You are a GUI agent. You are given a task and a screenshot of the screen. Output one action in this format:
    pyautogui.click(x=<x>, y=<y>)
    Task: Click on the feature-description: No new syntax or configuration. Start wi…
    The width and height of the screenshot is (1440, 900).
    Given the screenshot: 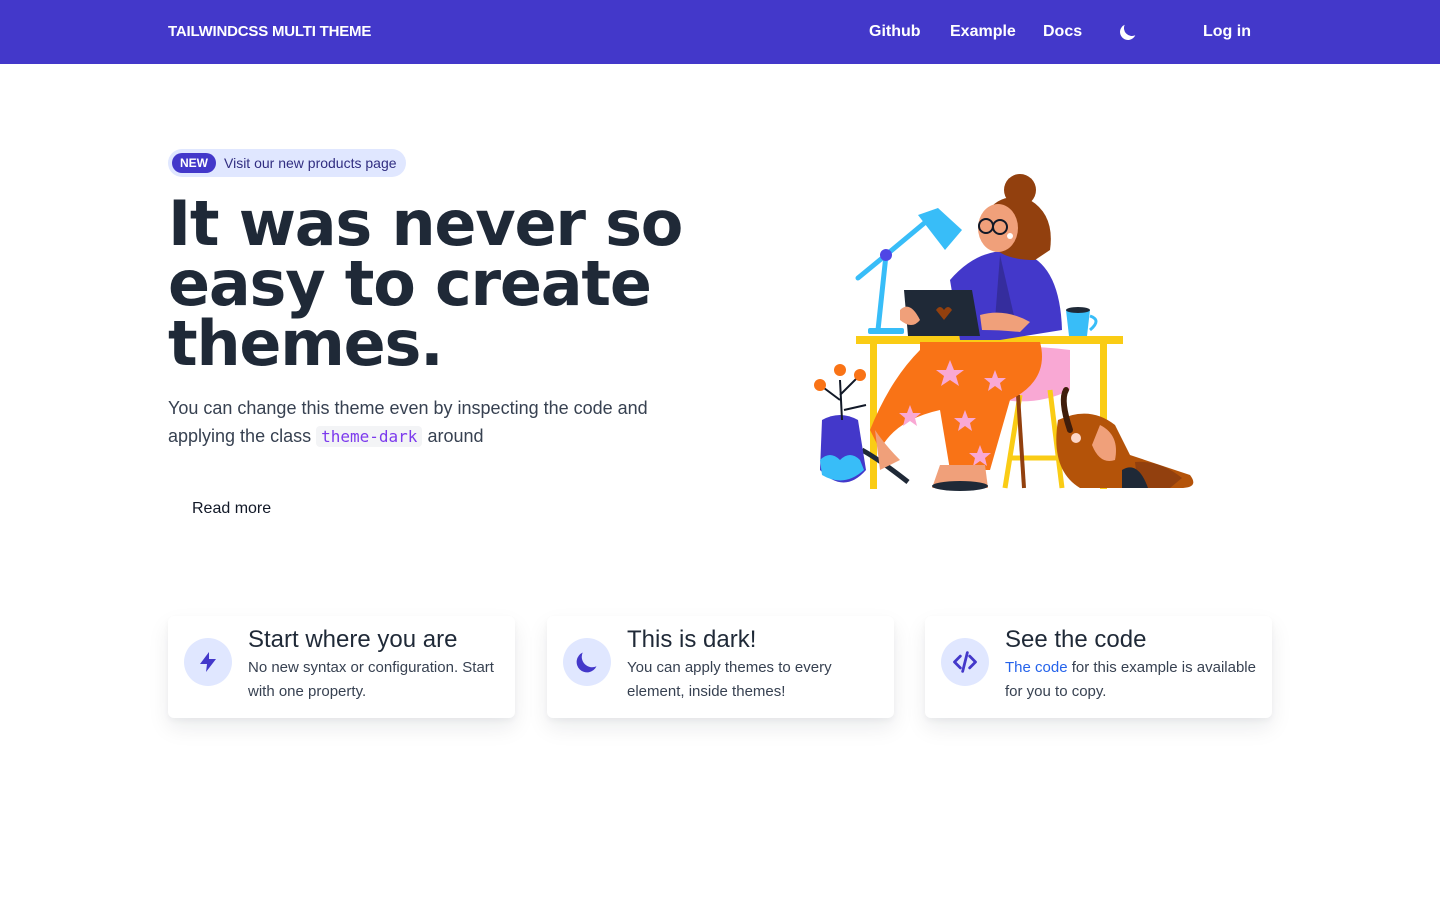 What is the action you would take?
    pyautogui.click(x=371, y=679)
    